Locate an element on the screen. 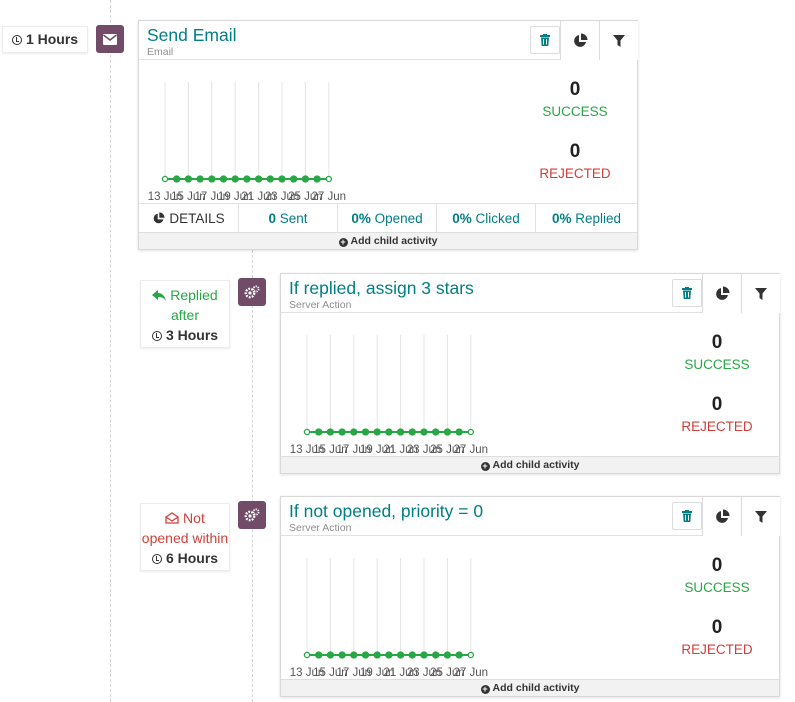 This screenshot has width=795, height=702. opened-stat: 0% Opened is located at coordinates (387, 218).